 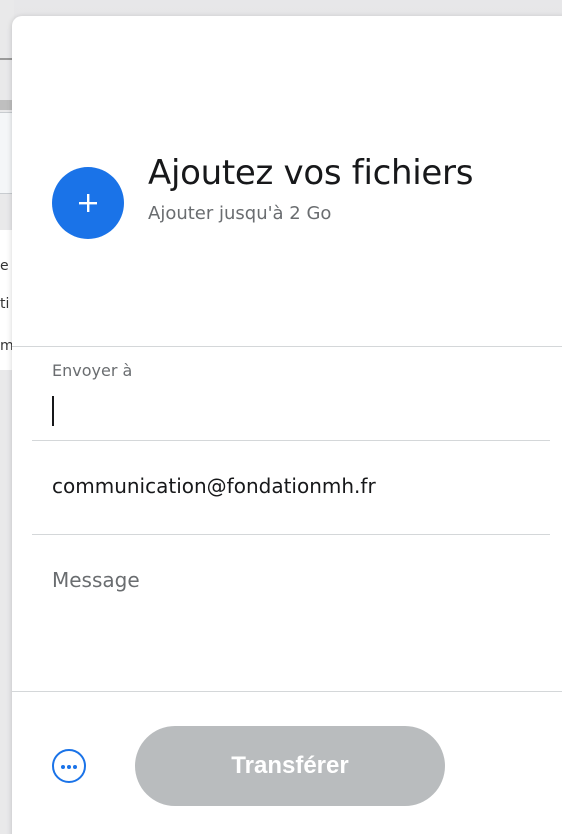 I want to click on text-cursor, so click(x=53, y=411).